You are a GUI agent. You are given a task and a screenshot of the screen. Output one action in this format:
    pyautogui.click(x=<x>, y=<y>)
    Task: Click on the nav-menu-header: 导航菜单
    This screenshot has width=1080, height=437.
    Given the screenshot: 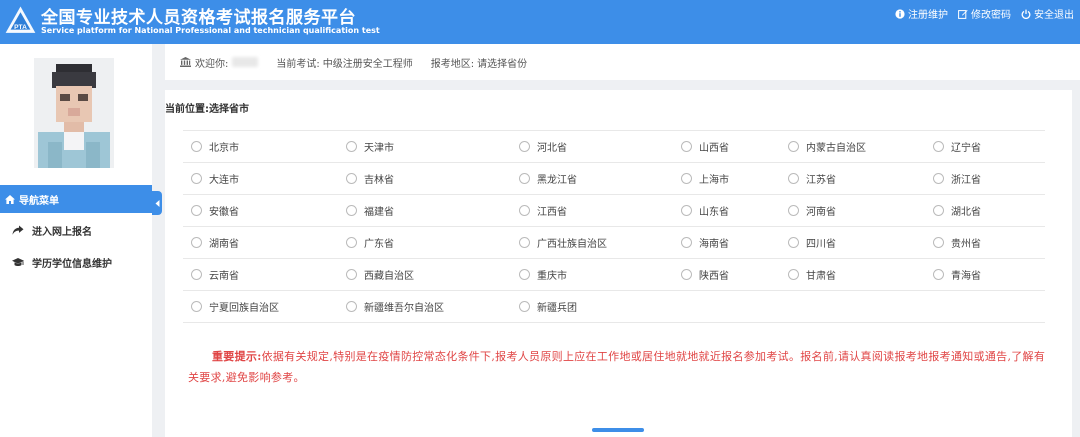 What is the action you would take?
    pyautogui.click(x=76, y=199)
    